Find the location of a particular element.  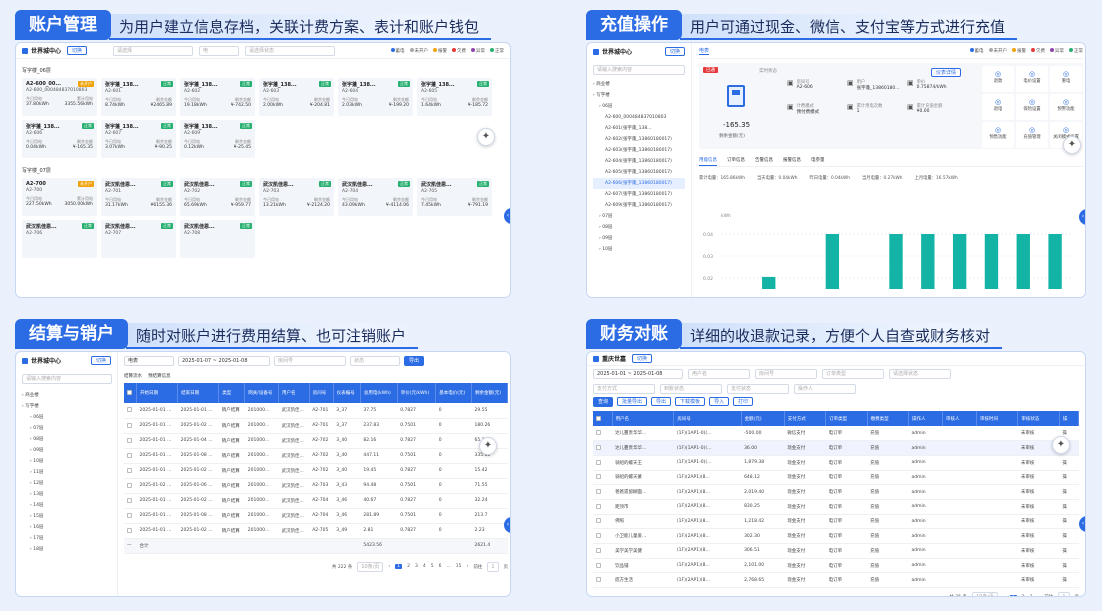

room-input: 房间号 is located at coordinates (310, 361).